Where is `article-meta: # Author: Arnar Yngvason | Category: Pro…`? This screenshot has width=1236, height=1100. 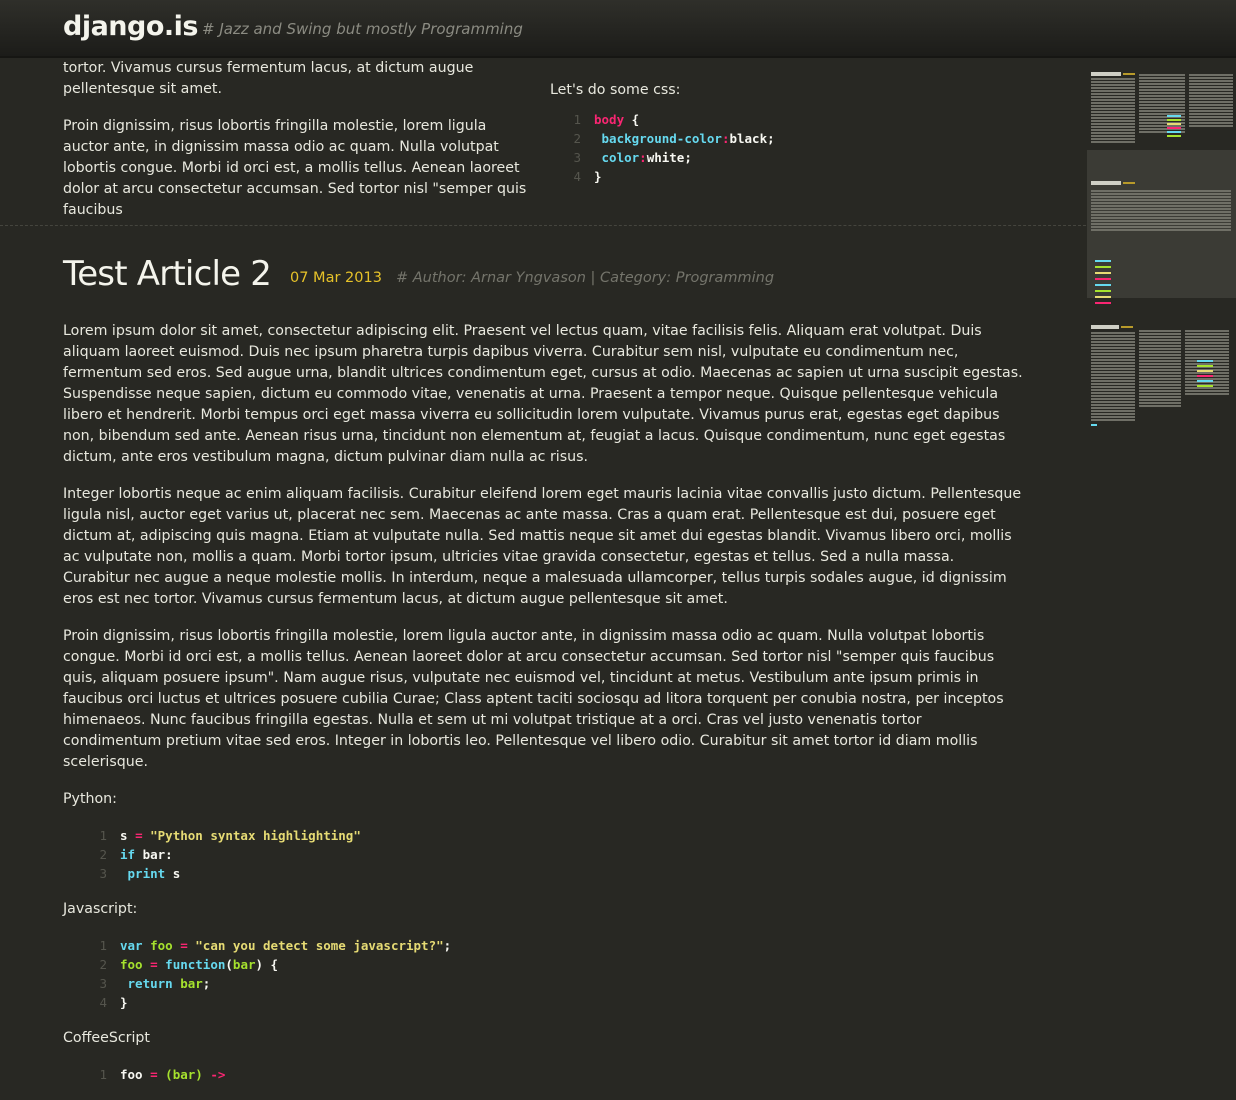 article-meta: # Author: Arnar Yngvason | Category: Pro… is located at coordinates (585, 278).